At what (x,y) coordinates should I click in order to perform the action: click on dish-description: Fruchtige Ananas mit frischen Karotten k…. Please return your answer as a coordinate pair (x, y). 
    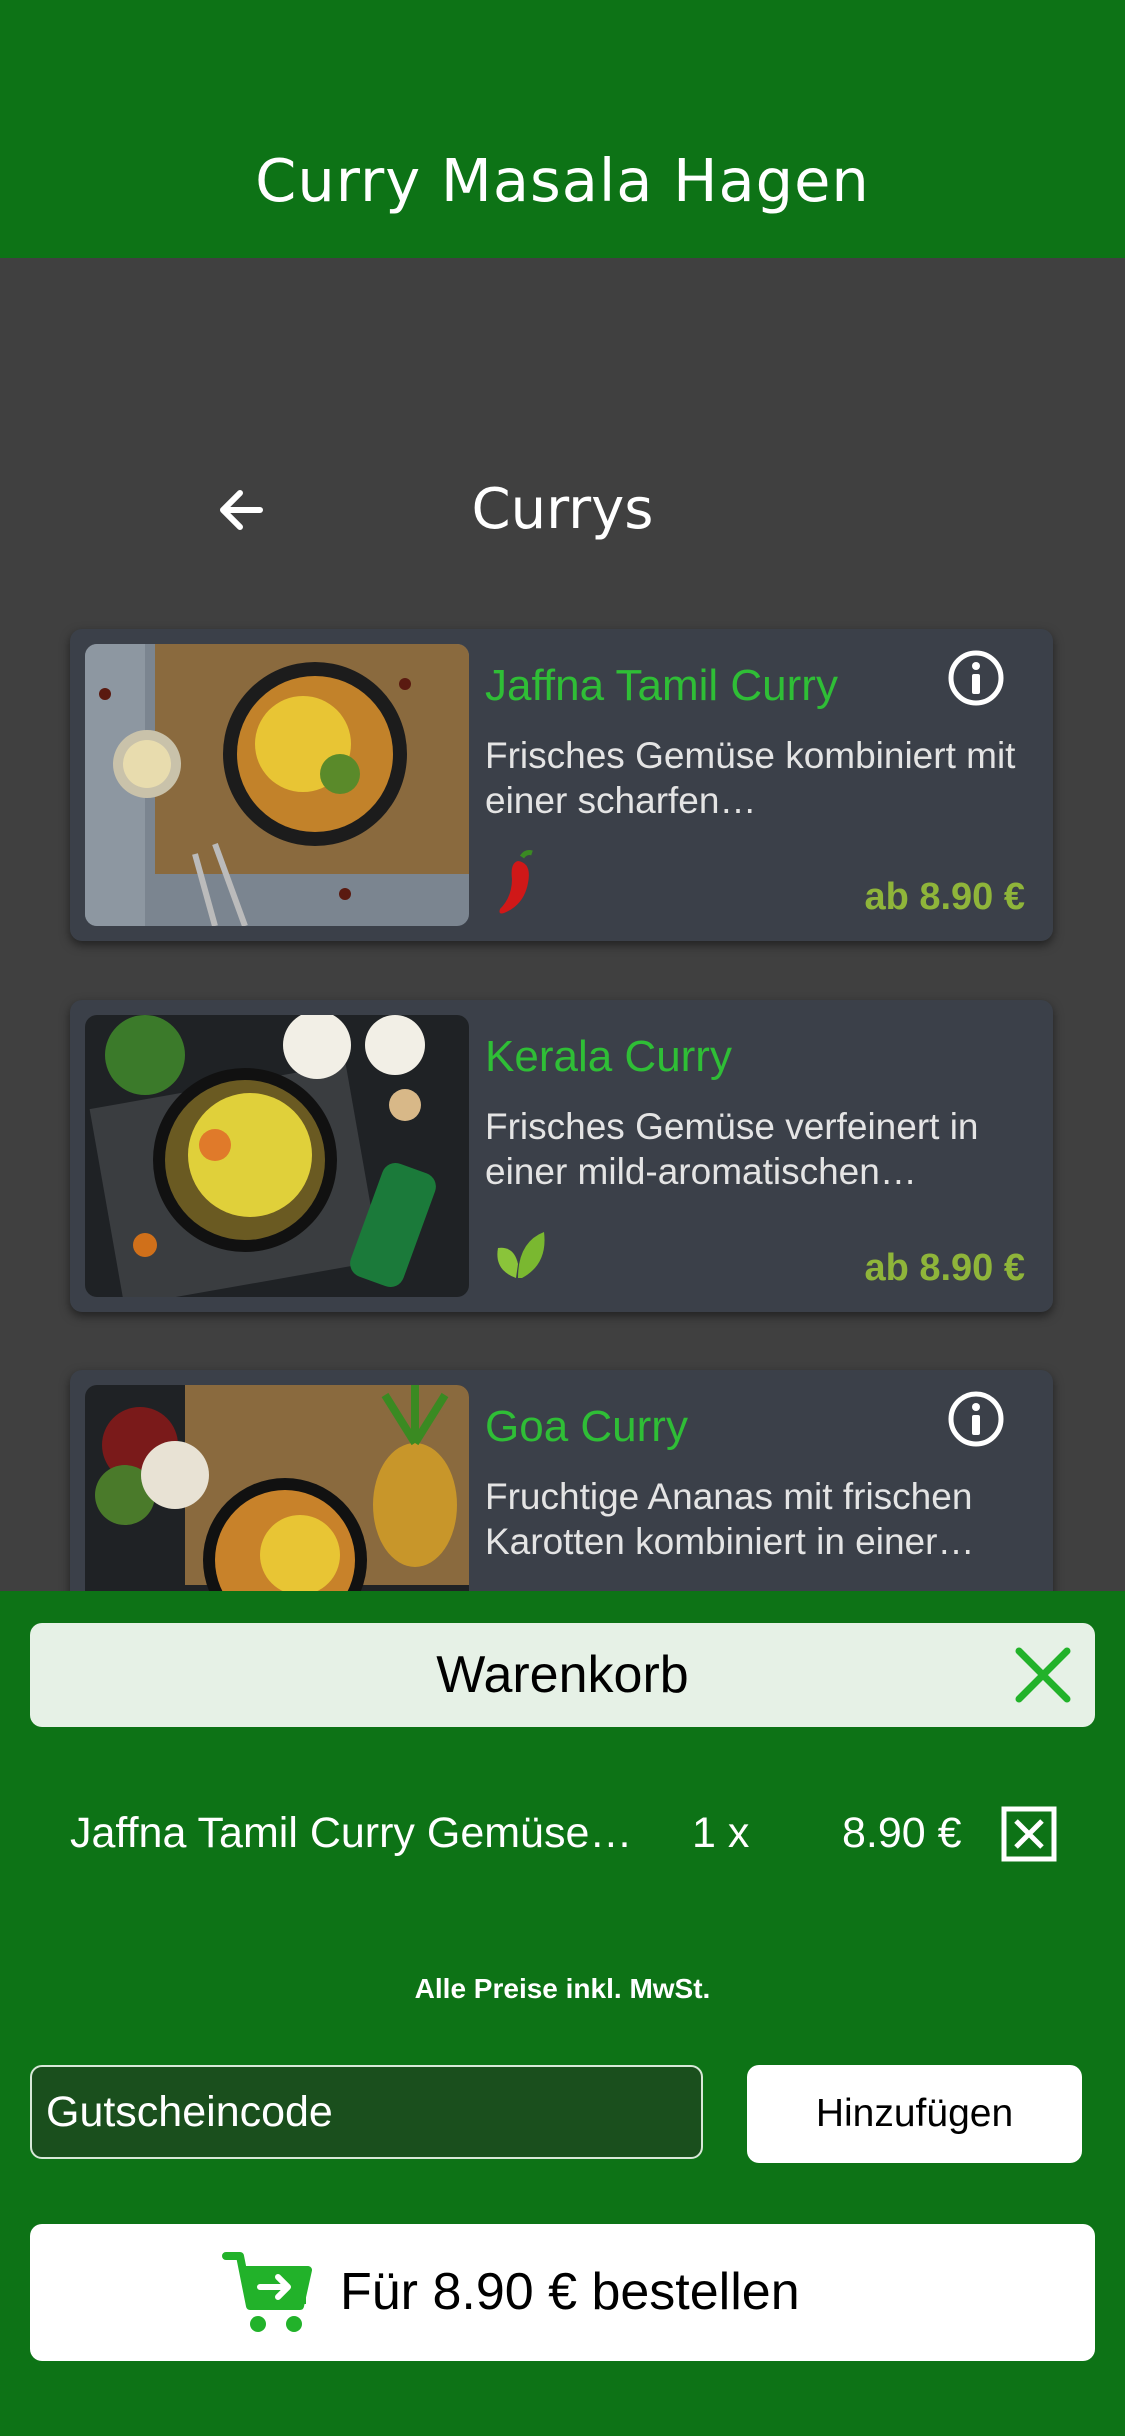
    Looking at the image, I should click on (730, 1519).